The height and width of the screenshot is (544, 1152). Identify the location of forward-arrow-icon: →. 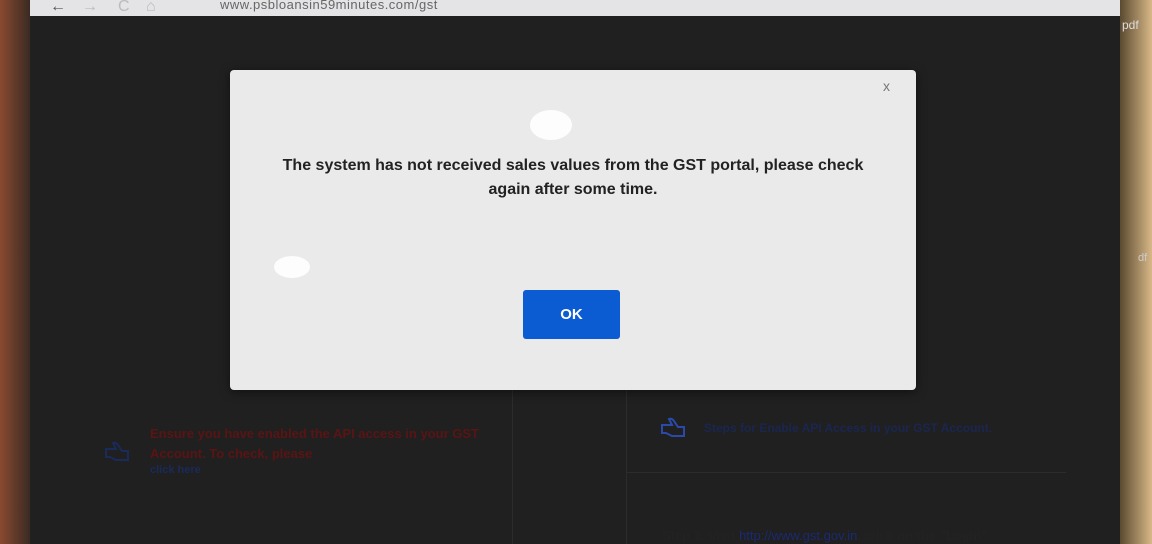
(90, 8).